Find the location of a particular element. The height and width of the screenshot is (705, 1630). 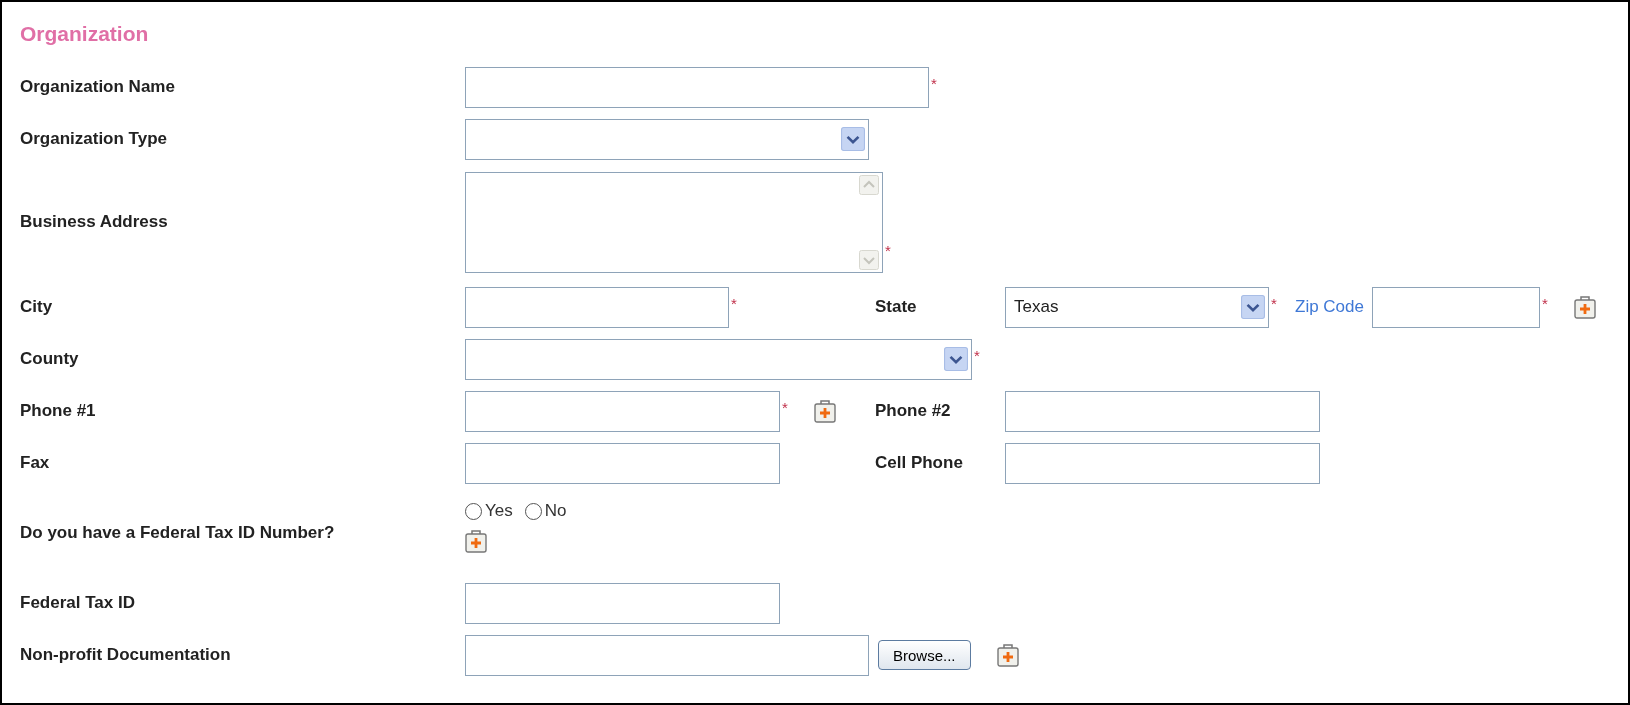

field-label: City is located at coordinates (37, 307).